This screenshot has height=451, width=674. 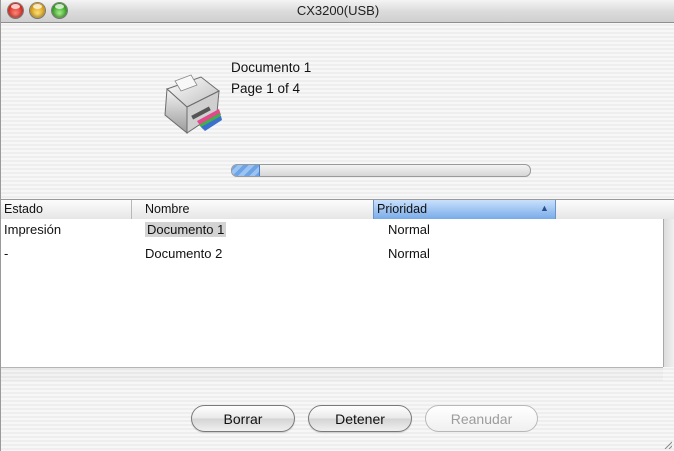 I want to click on resize-grip-icon, so click(x=668, y=445).